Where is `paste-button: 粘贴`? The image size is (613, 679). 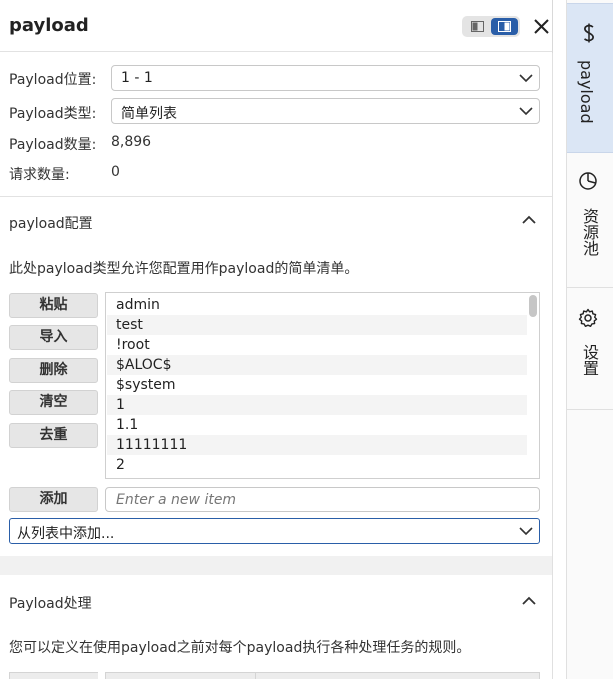 paste-button: 粘贴 is located at coordinates (53, 305).